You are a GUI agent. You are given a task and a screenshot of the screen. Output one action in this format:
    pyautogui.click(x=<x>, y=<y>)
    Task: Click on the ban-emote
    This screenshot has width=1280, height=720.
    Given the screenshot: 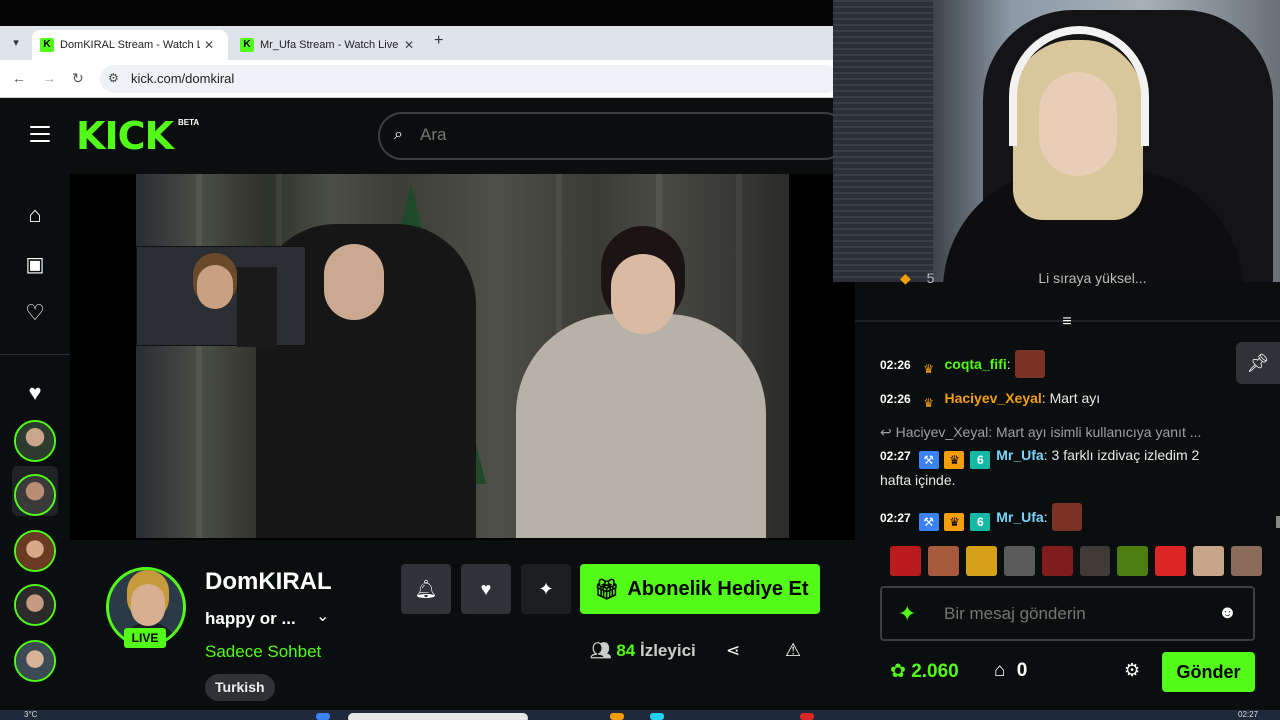 What is the action you would take?
    pyautogui.click(x=1171, y=561)
    